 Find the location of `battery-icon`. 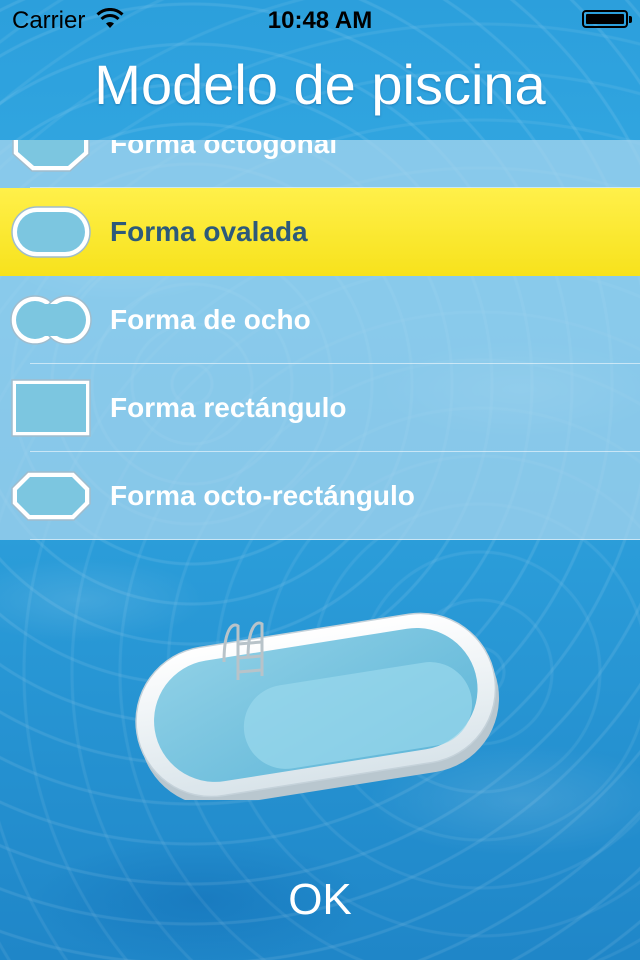

battery-icon is located at coordinates (607, 19).